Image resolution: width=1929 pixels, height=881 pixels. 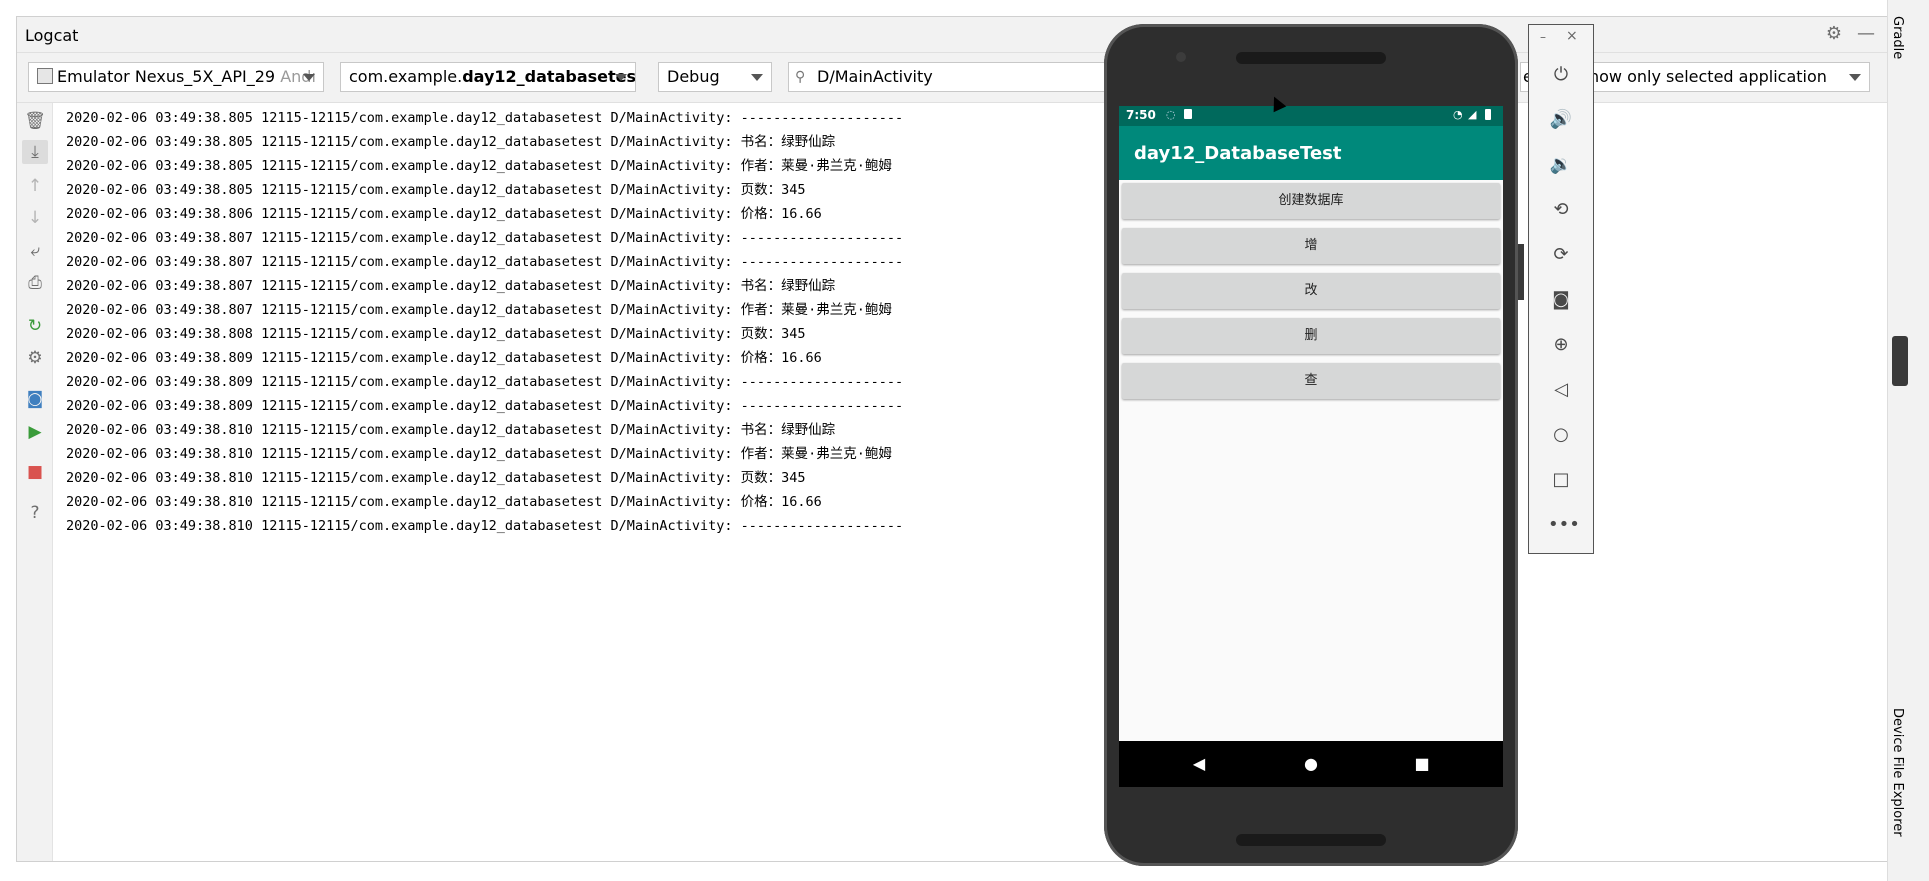 I want to click on wifi-off-icon: ◌, so click(x=1171, y=114).